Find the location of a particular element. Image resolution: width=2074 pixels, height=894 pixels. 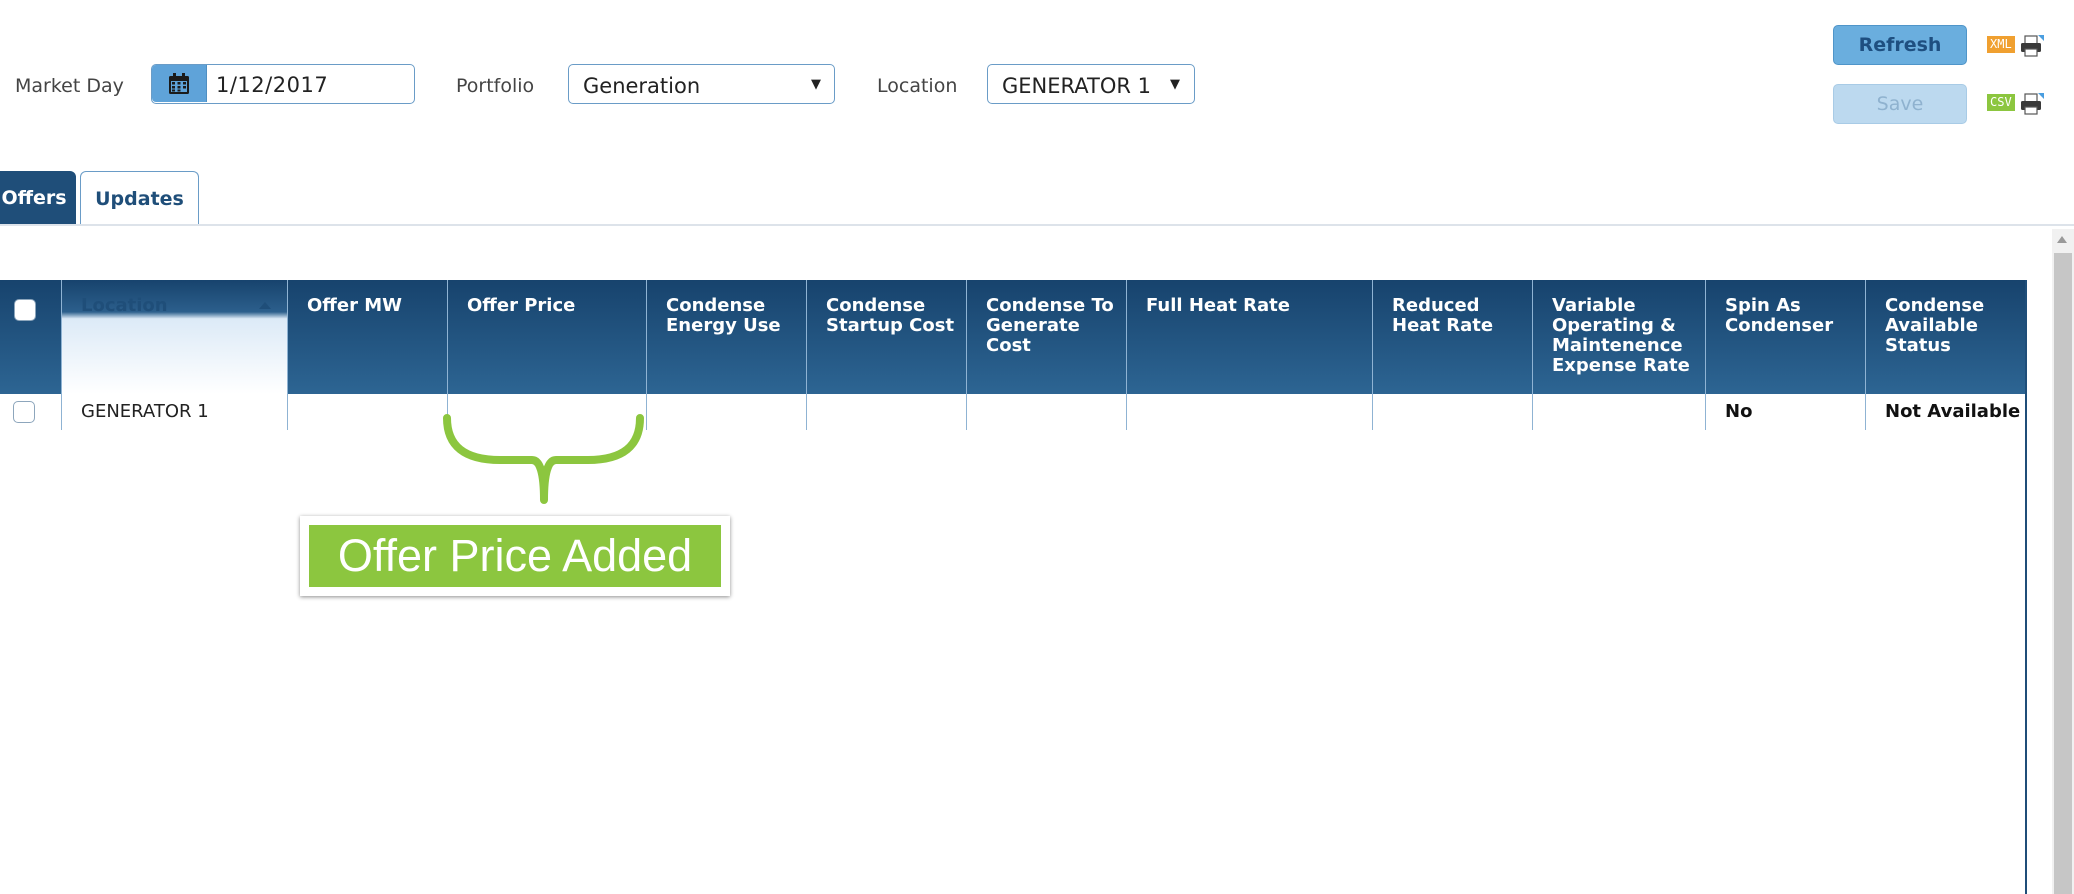

column-header-full-heat-rate: Full Heat Rate is located at coordinates (1250, 337).